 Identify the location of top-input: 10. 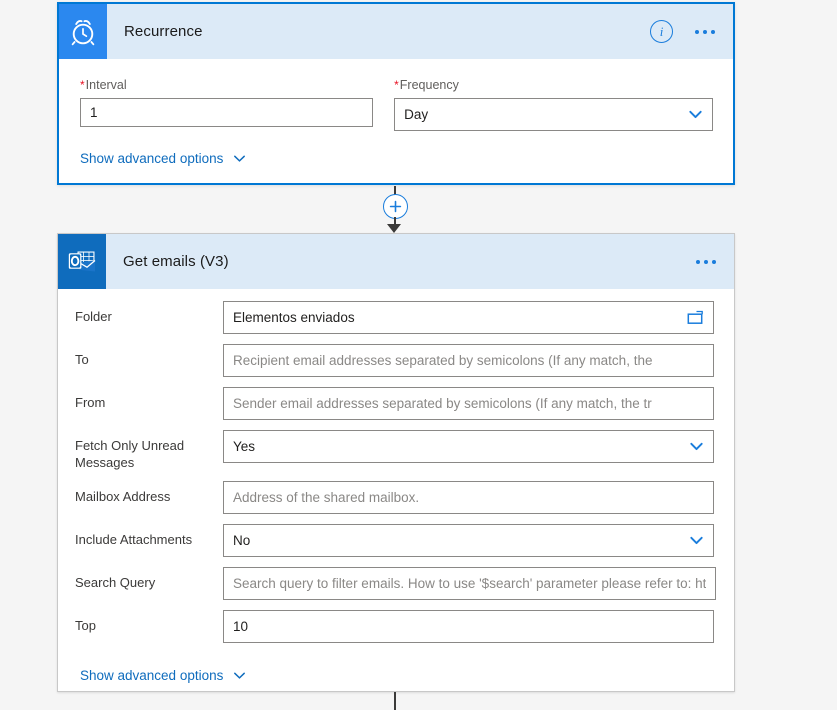
(468, 626).